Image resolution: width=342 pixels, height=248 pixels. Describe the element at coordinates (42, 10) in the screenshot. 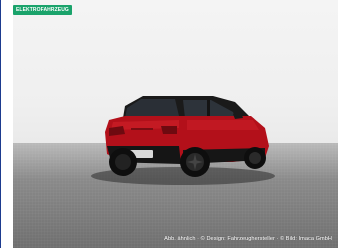

I see `electric-vehicle-badge: ELEKTROFAHRZEUG` at that location.